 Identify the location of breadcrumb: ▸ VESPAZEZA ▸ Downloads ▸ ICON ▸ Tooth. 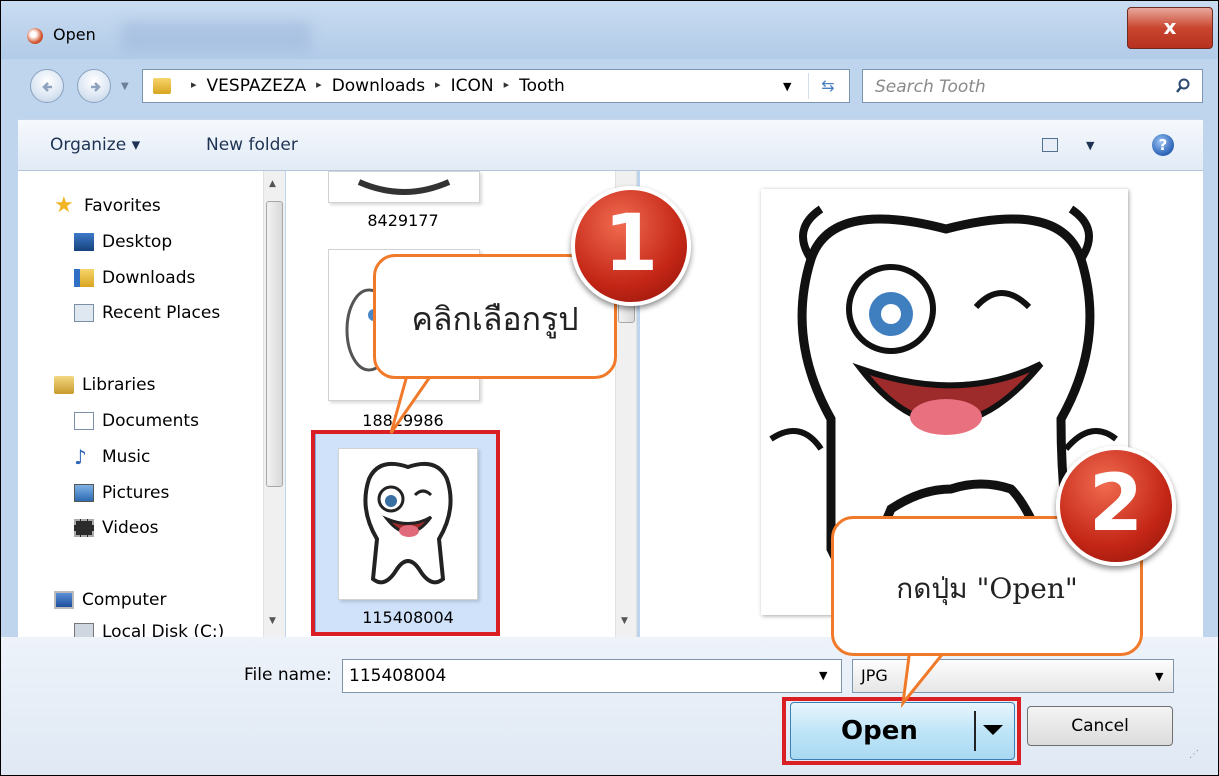
(373, 86).